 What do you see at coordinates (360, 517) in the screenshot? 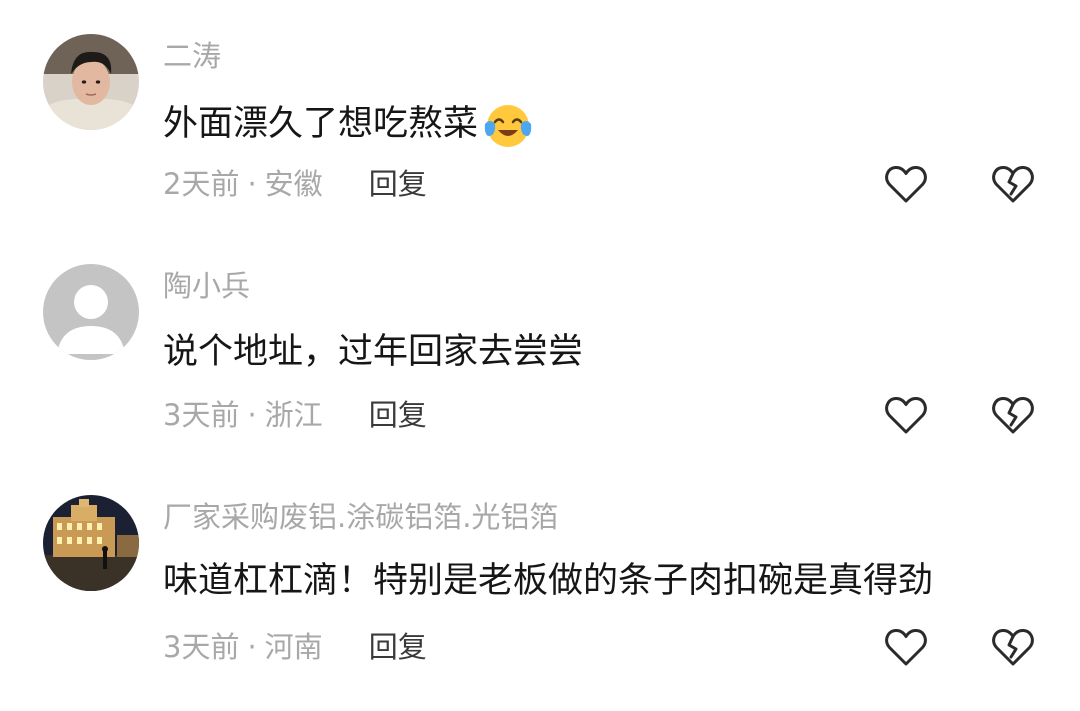
I see `username: 厂家采购废铝.涂碳铝箔.光铝箔` at bounding box center [360, 517].